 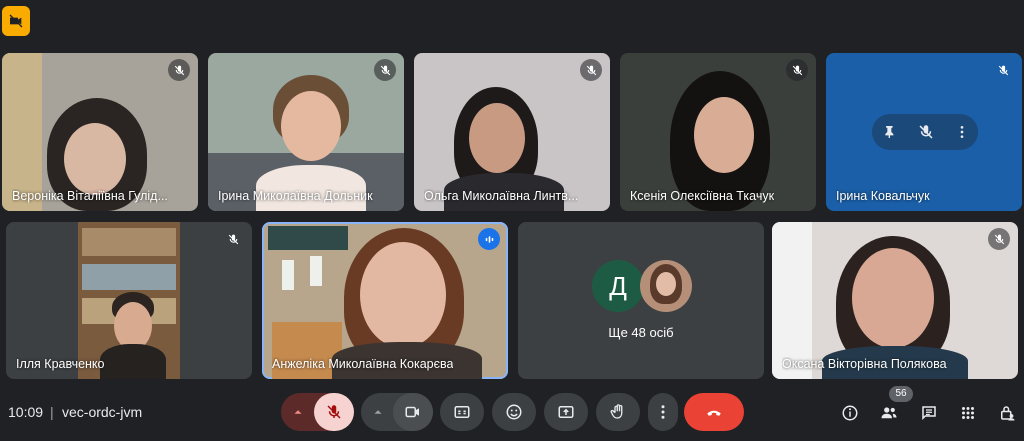 I want to click on avatar, so click(x=666, y=286).